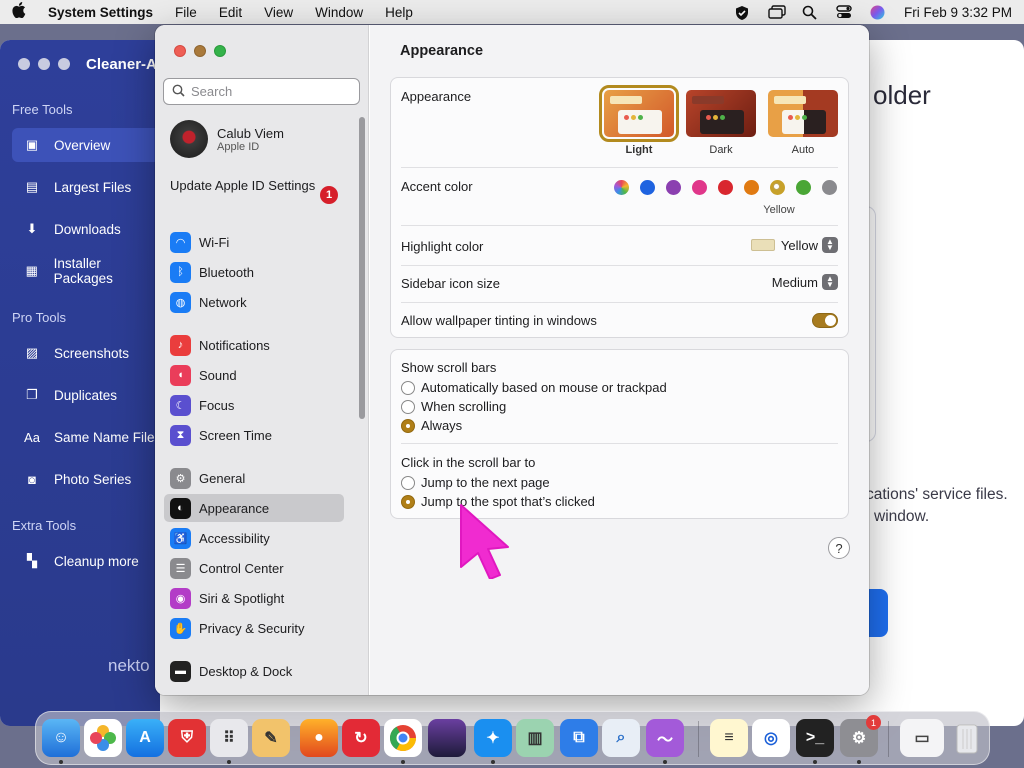  What do you see at coordinates (254, 435) in the screenshot?
I see `sidebar-item-screen-time: ⧗ Screen Time` at bounding box center [254, 435].